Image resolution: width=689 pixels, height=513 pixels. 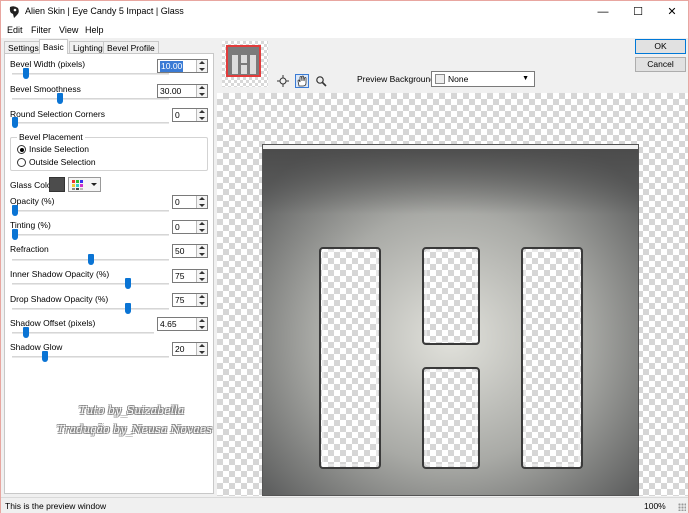 What do you see at coordinates (59, 149) in the screenshot?
I see `inside-selection-label: Inside Selection` at bounding box center [59, 149].